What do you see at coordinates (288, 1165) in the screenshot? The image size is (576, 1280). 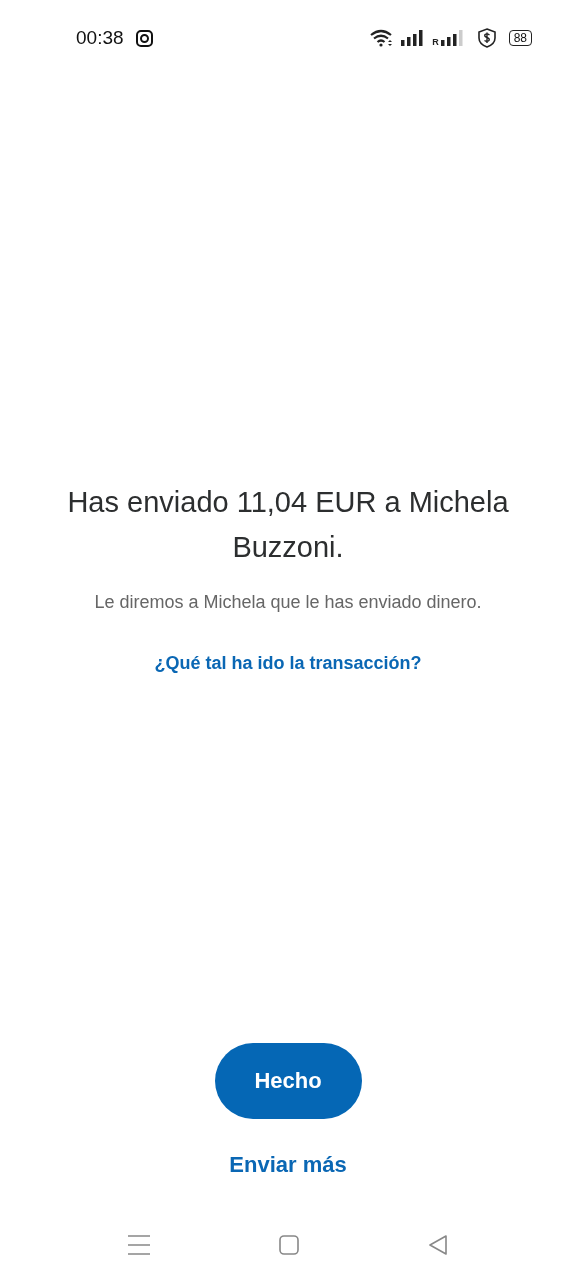 I see `send-more-link: Enviar más` at bounding box center [288, 1165].